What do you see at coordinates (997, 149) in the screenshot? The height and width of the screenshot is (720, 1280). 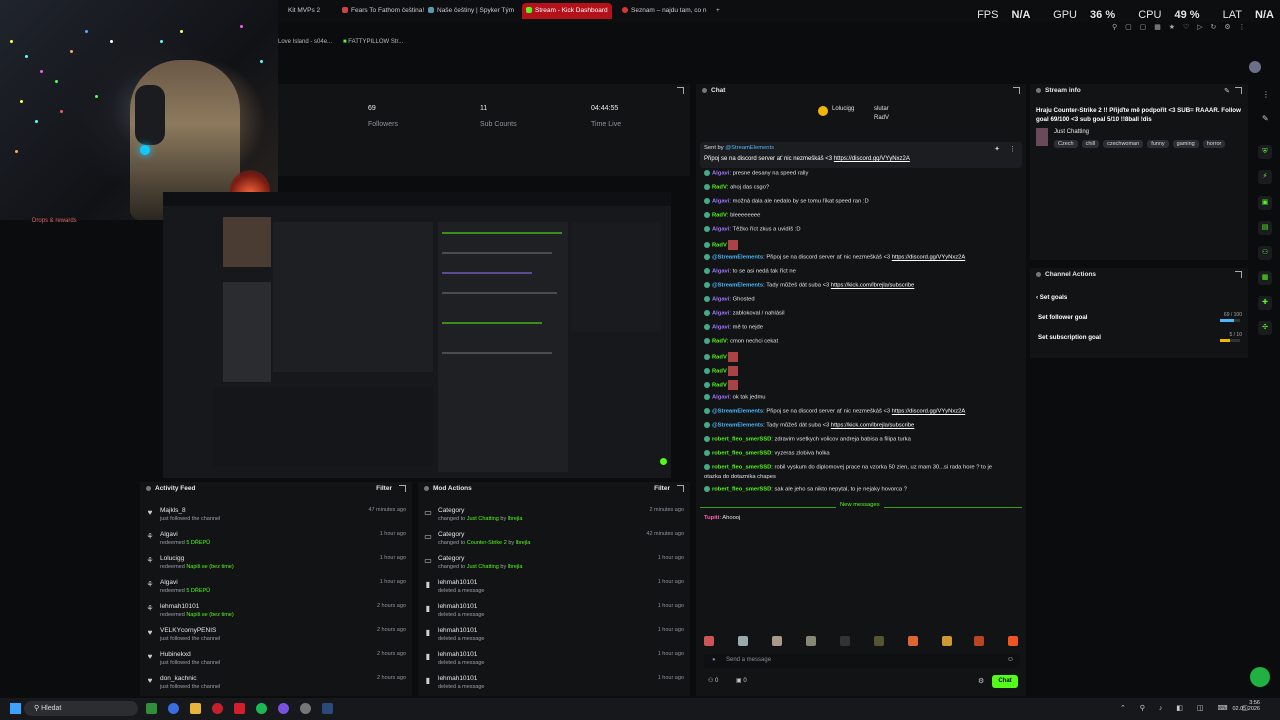 I see `pin-icon: ✦` at bounding box center [997, 149].